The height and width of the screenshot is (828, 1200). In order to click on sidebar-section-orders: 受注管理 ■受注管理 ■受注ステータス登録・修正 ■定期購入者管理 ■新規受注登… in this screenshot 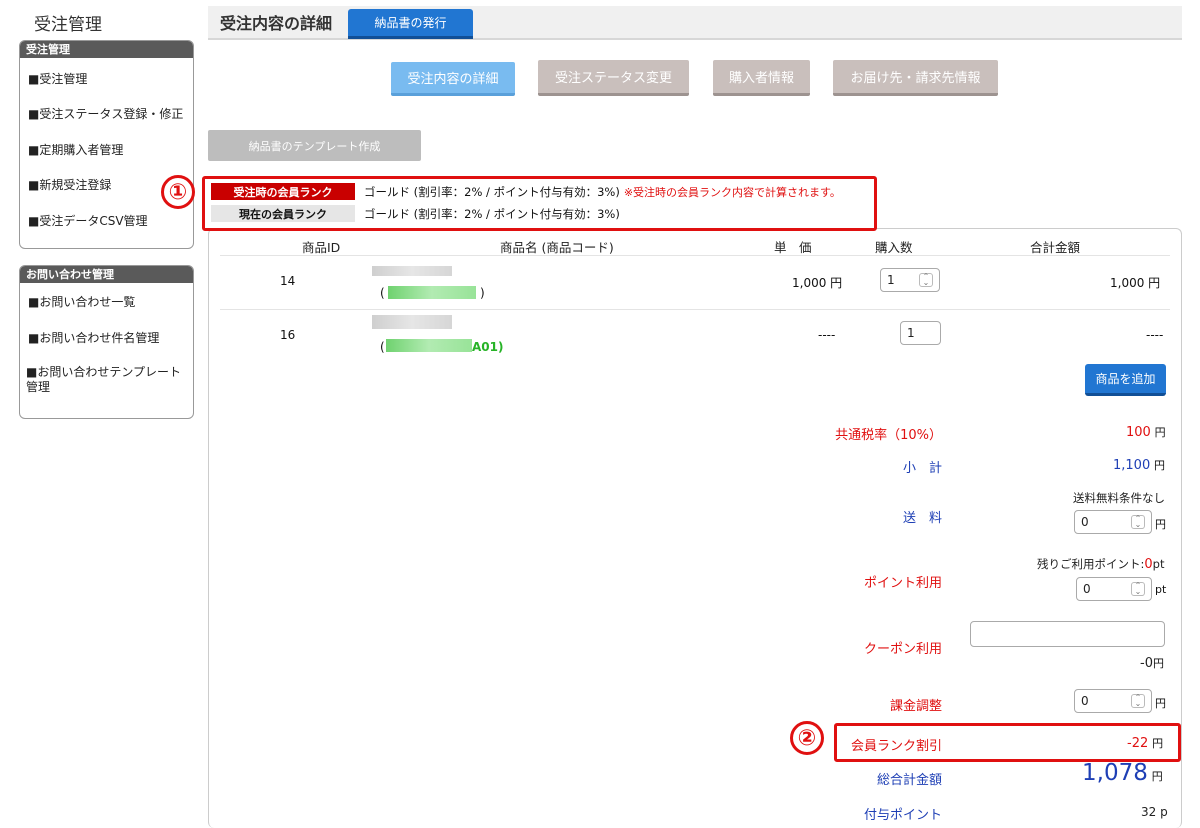, I will do `click(106, 144)`.